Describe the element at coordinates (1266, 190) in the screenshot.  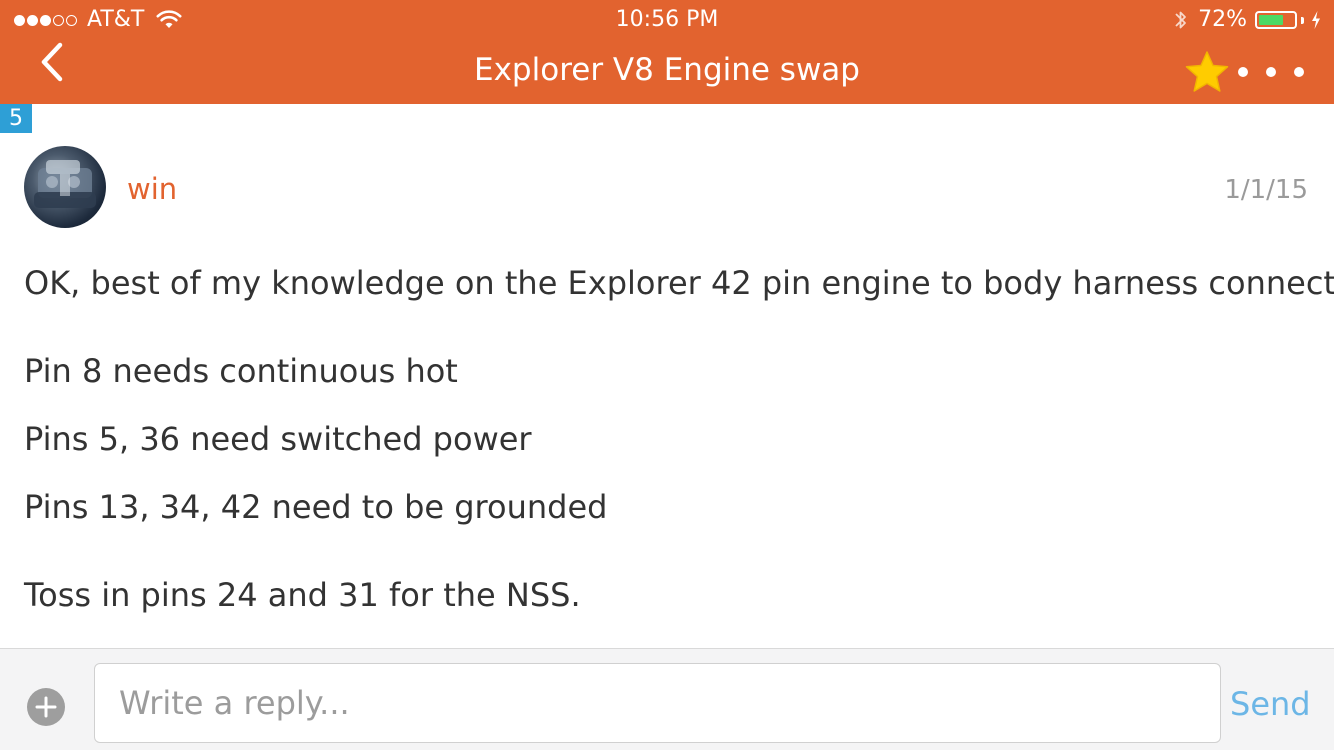
I see `post-date: 1/1/15` at that location.